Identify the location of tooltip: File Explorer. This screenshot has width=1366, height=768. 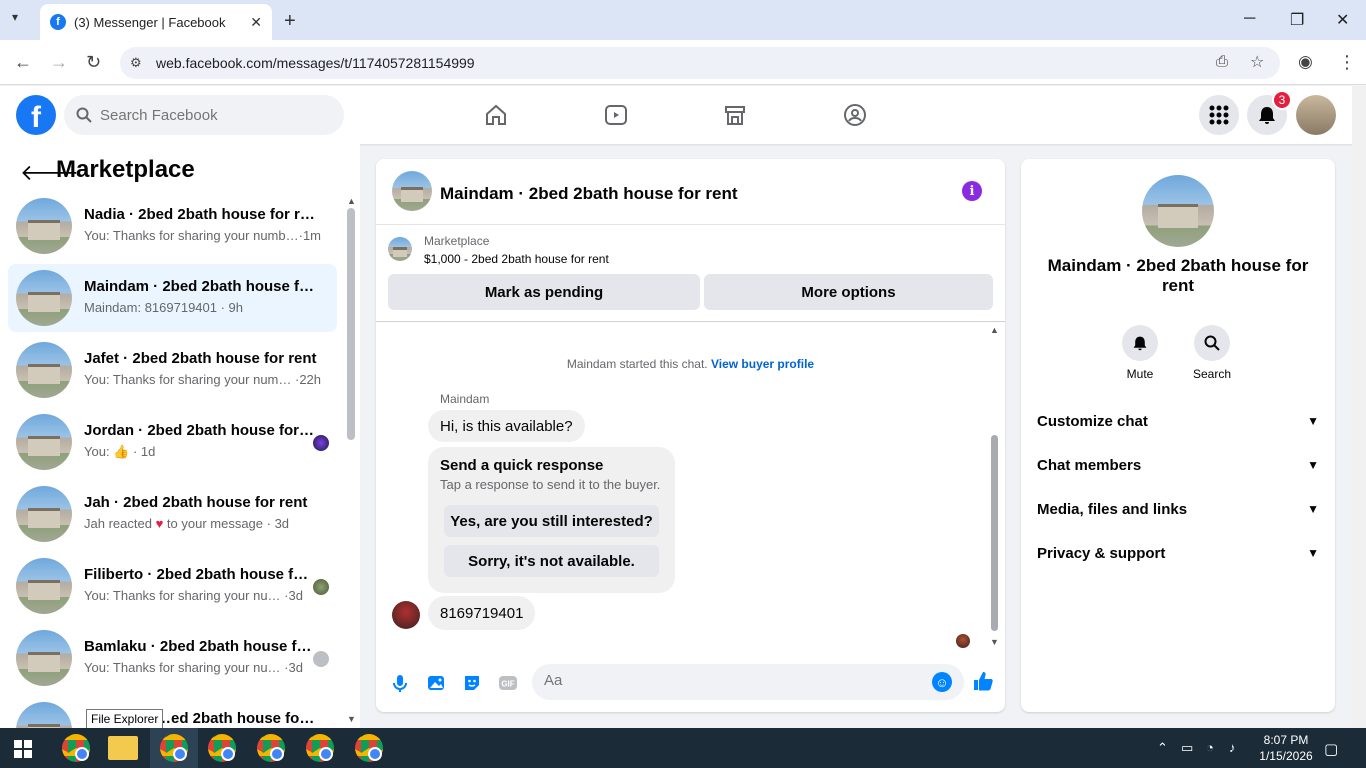
(125, 718).